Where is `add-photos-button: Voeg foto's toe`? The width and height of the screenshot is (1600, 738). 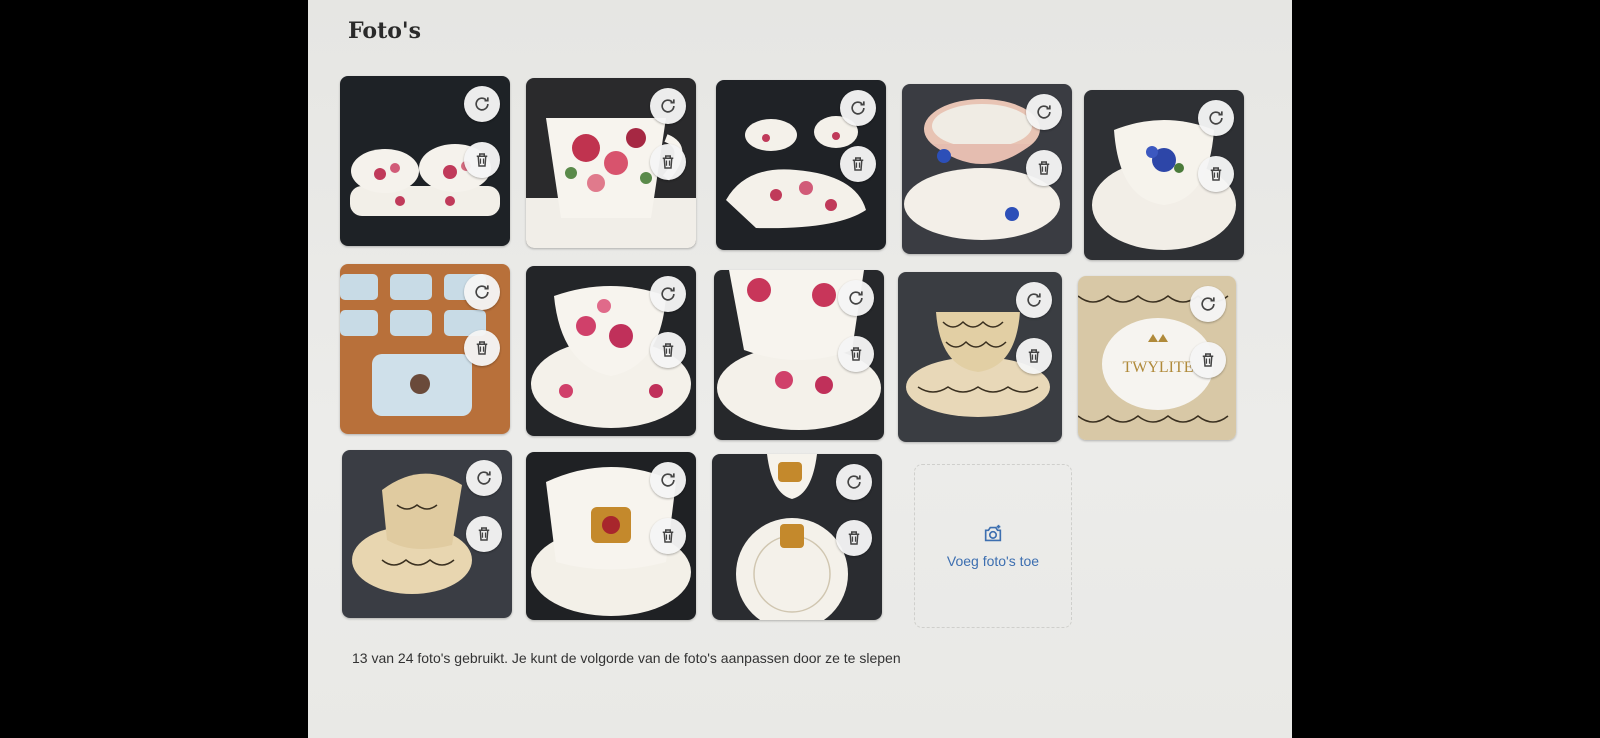
add-photos-button: Voeg foto's toe is located at coordinates (993, 546).